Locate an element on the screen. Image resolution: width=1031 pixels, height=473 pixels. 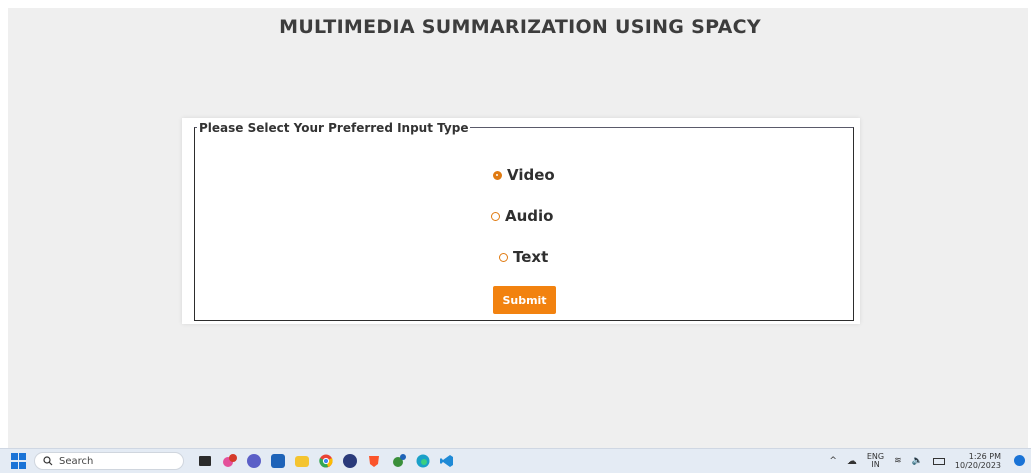
language-indicator: ENG IN is located at coordinates (875, 461).